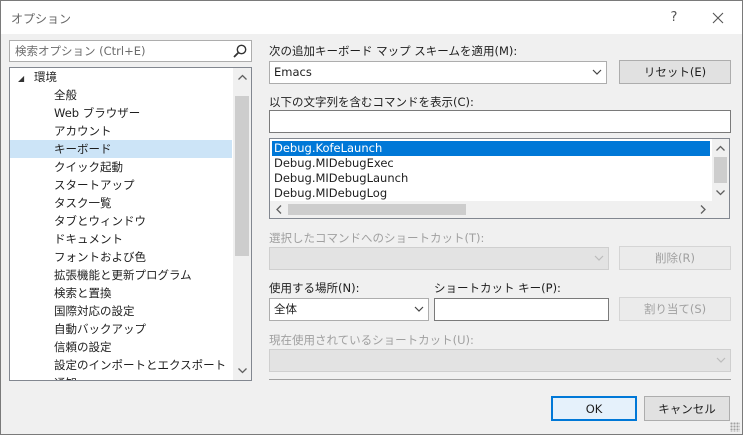 This screenshot has height=435, width=743. What do you see at coordinates (121, 329) in the screenshot?
I see `tree-item: 自動バックアップ` at bounding box center [121, 329].